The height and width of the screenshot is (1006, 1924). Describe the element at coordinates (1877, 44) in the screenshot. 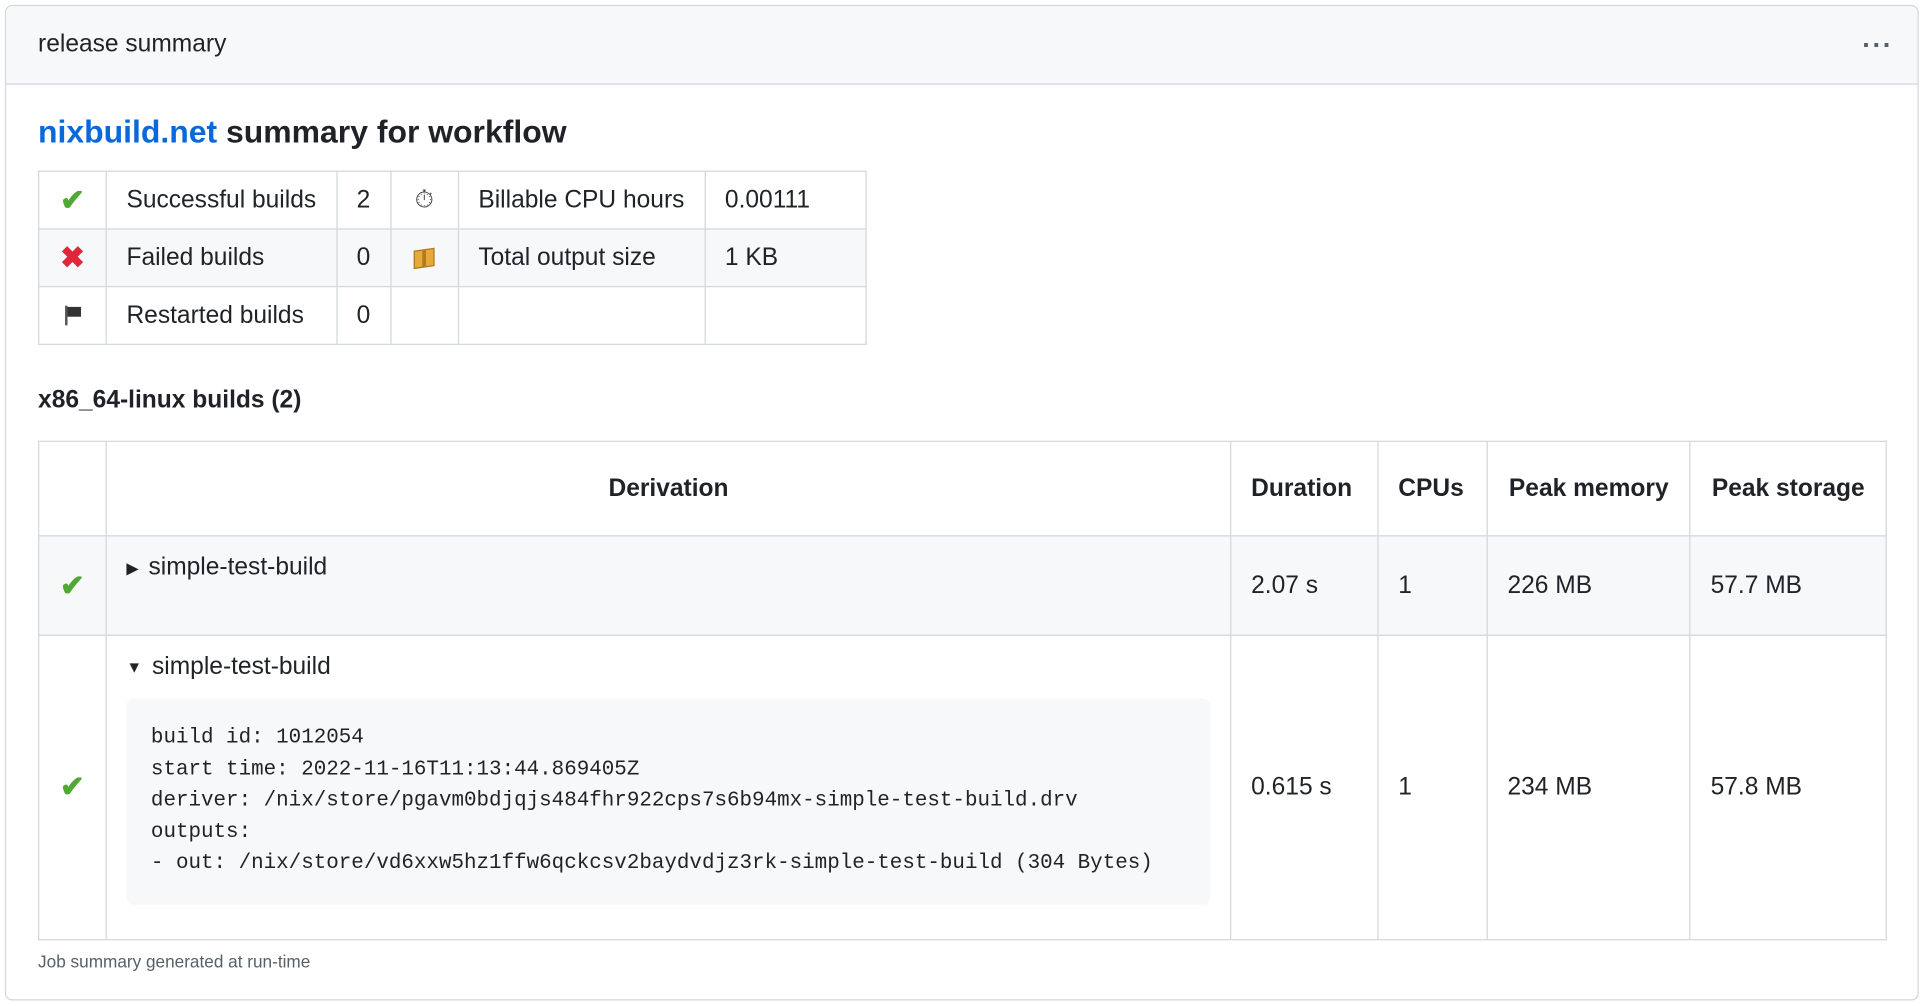

I see `more-options-icon: ···` at that location.